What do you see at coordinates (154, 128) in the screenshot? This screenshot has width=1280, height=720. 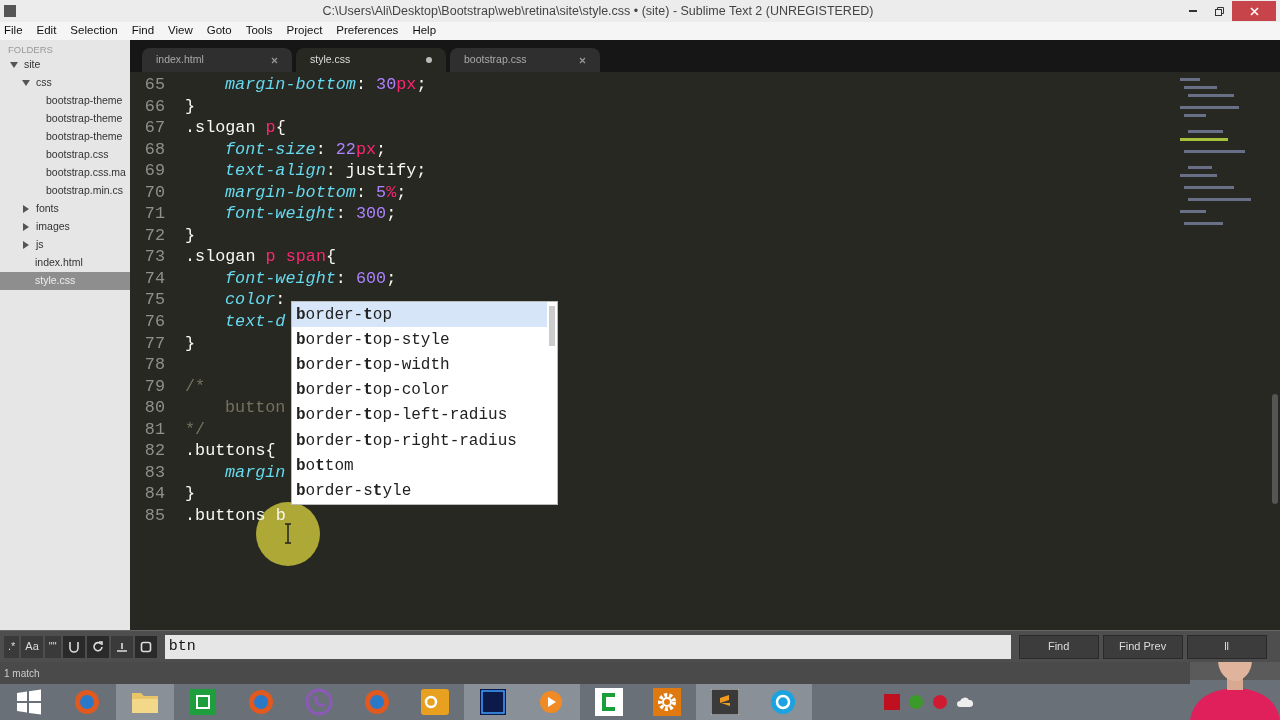 I see `line-number: 67` at bounding box center [154, 128].